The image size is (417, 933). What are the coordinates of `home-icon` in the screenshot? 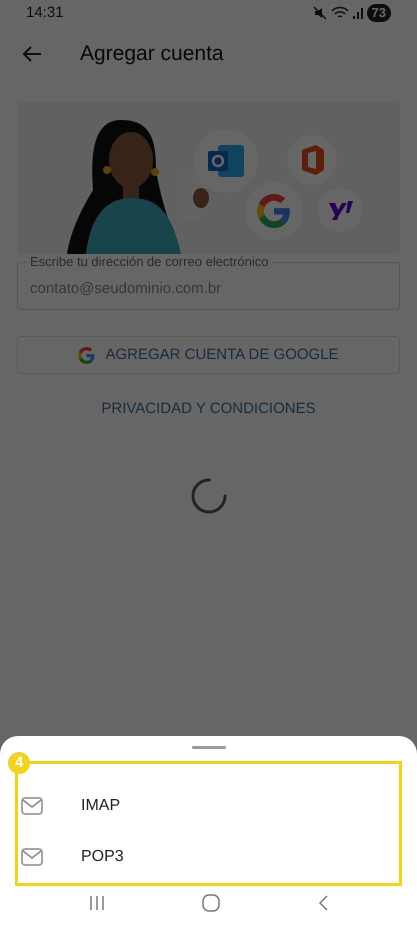 It's located at (210, 903).